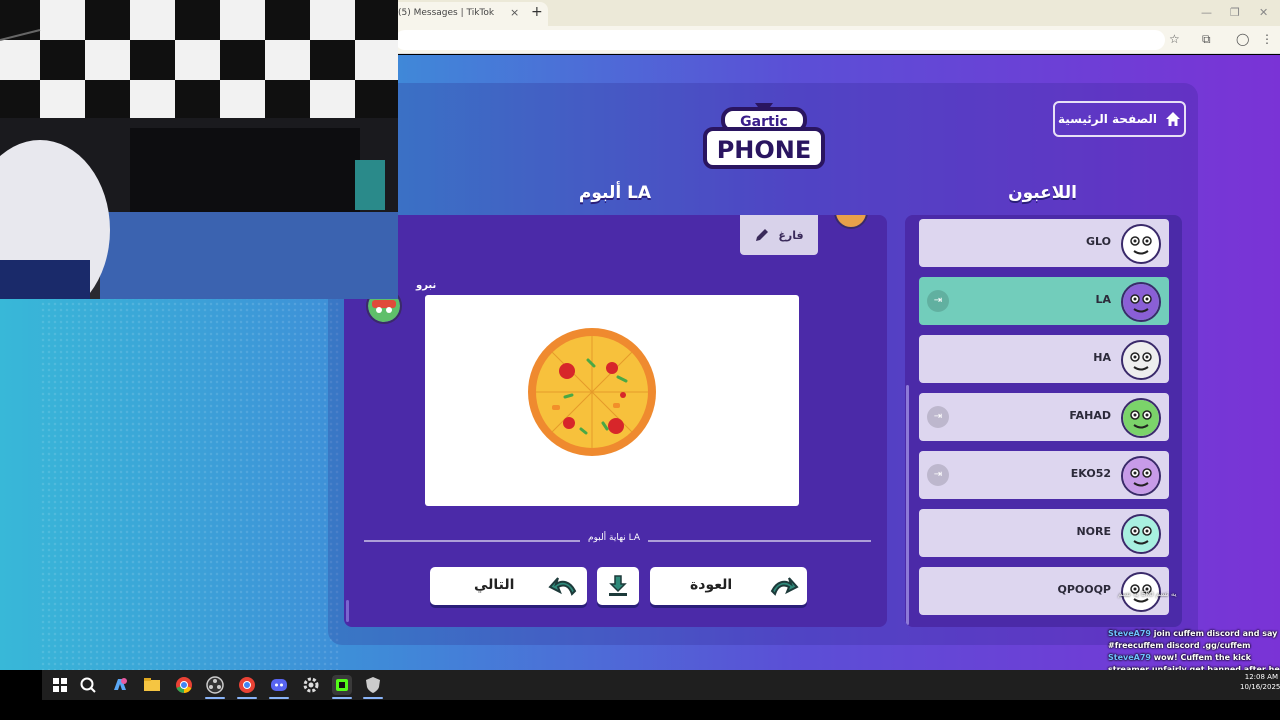  I want to click on browser-menu-icon: ⋮, so click(1267, 39).